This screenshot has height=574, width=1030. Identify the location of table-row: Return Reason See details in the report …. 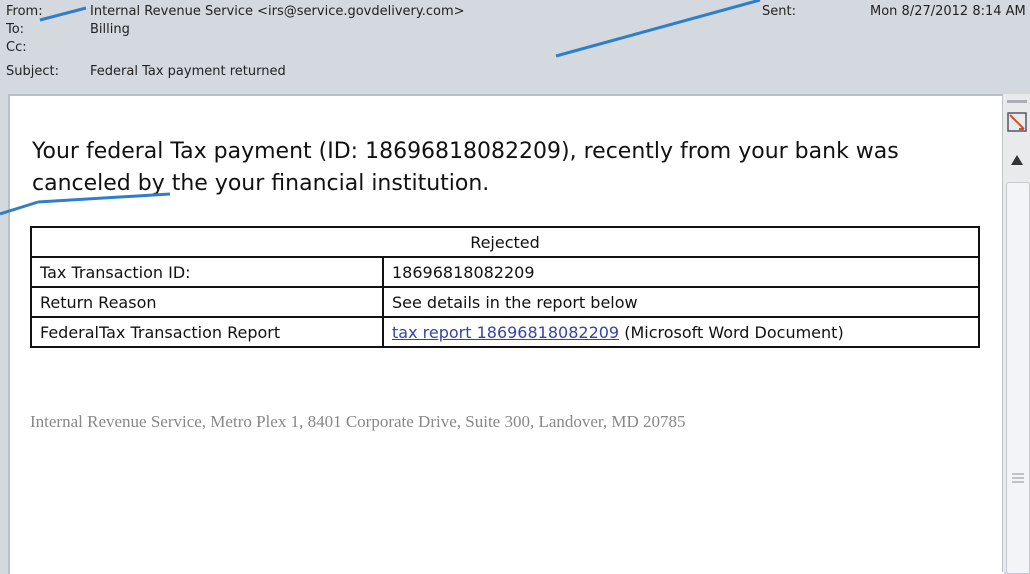
(505, 302).